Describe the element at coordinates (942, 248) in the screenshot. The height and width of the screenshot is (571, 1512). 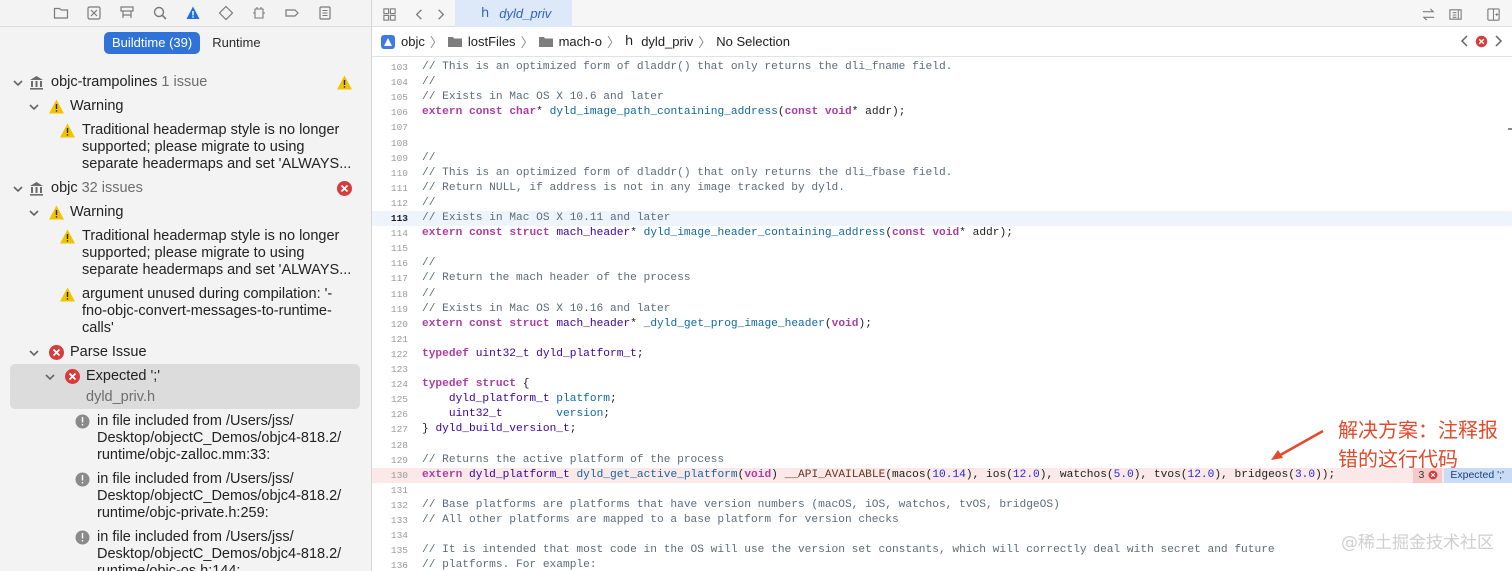
I see `code-line: 115` at that location.